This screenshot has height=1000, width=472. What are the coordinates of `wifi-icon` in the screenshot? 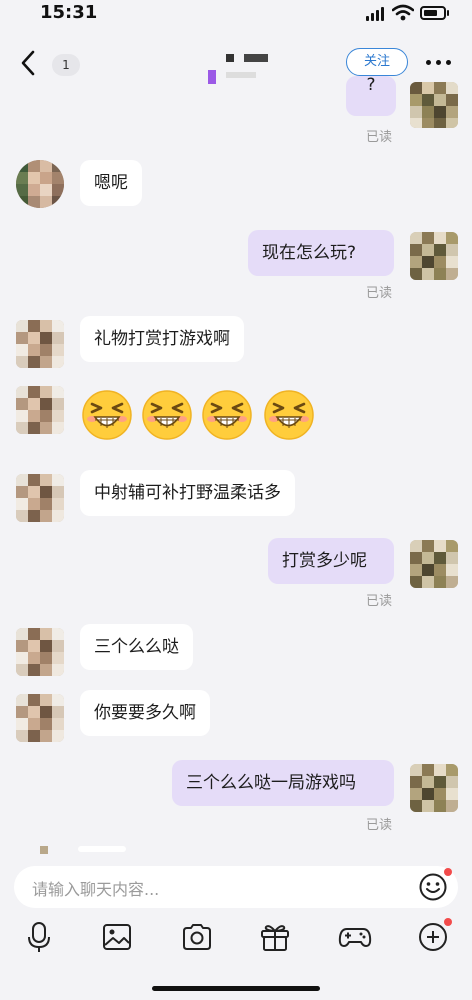 It's located at (403, 12).